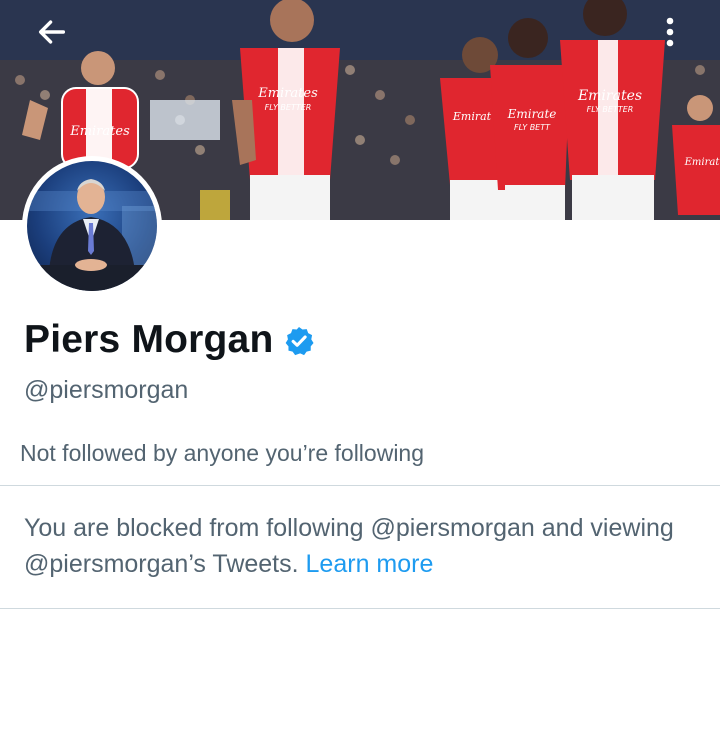 The image size is (720, 748). I want to click on learn-more-link: Learn more, so click(370, 564).